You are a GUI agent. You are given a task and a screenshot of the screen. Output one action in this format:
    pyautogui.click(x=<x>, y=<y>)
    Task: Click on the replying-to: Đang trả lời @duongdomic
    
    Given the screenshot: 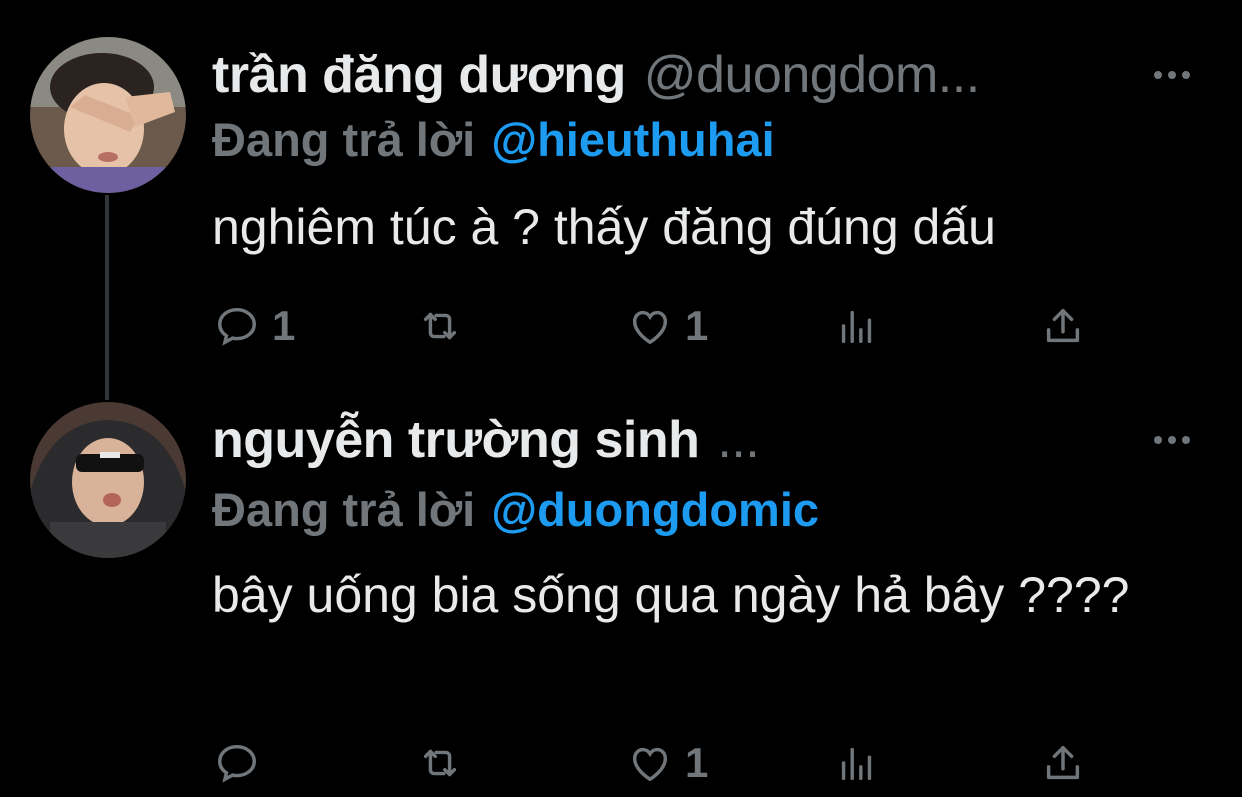 What is the action you would take?
    pyautogui.click(x=515, y=509)
    